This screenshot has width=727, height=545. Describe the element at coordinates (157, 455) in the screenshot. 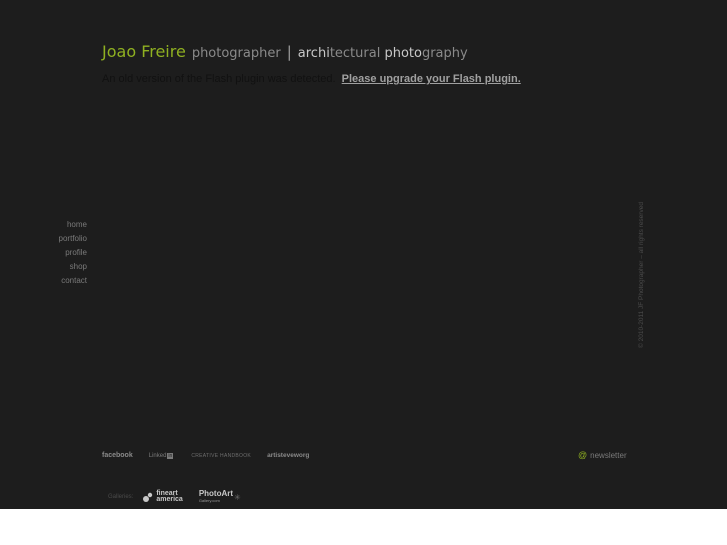

I see `linkedin-label: Linked` at that location.